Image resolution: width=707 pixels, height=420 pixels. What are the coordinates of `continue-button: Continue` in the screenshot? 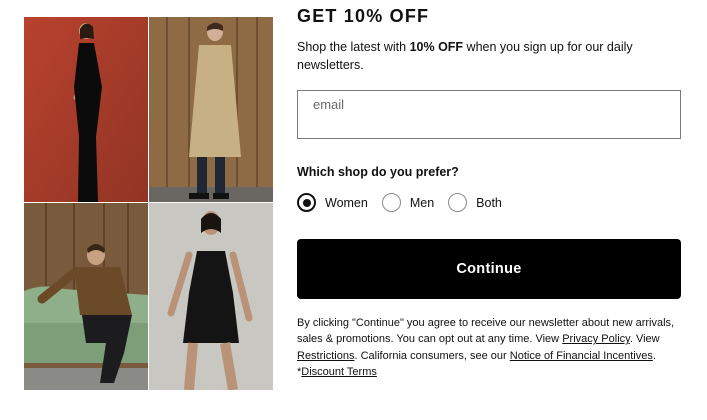 It's located at (489, 269).